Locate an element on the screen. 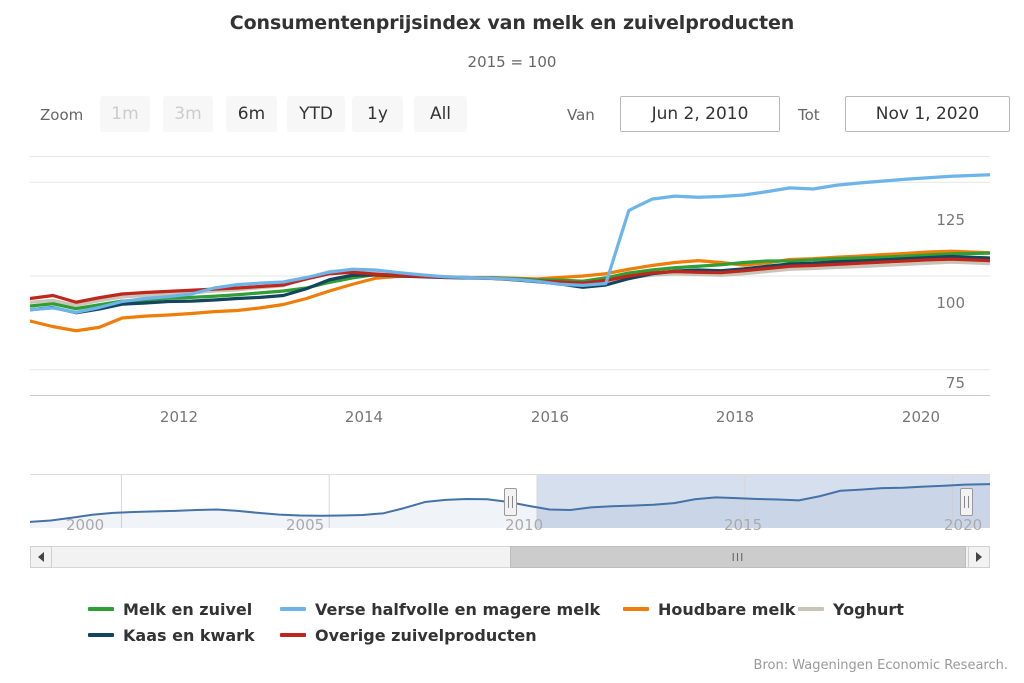 This screenshot has width=1024, height=683. legend-swatch-kaas-en-kwark is located at coordinates (101, 635).